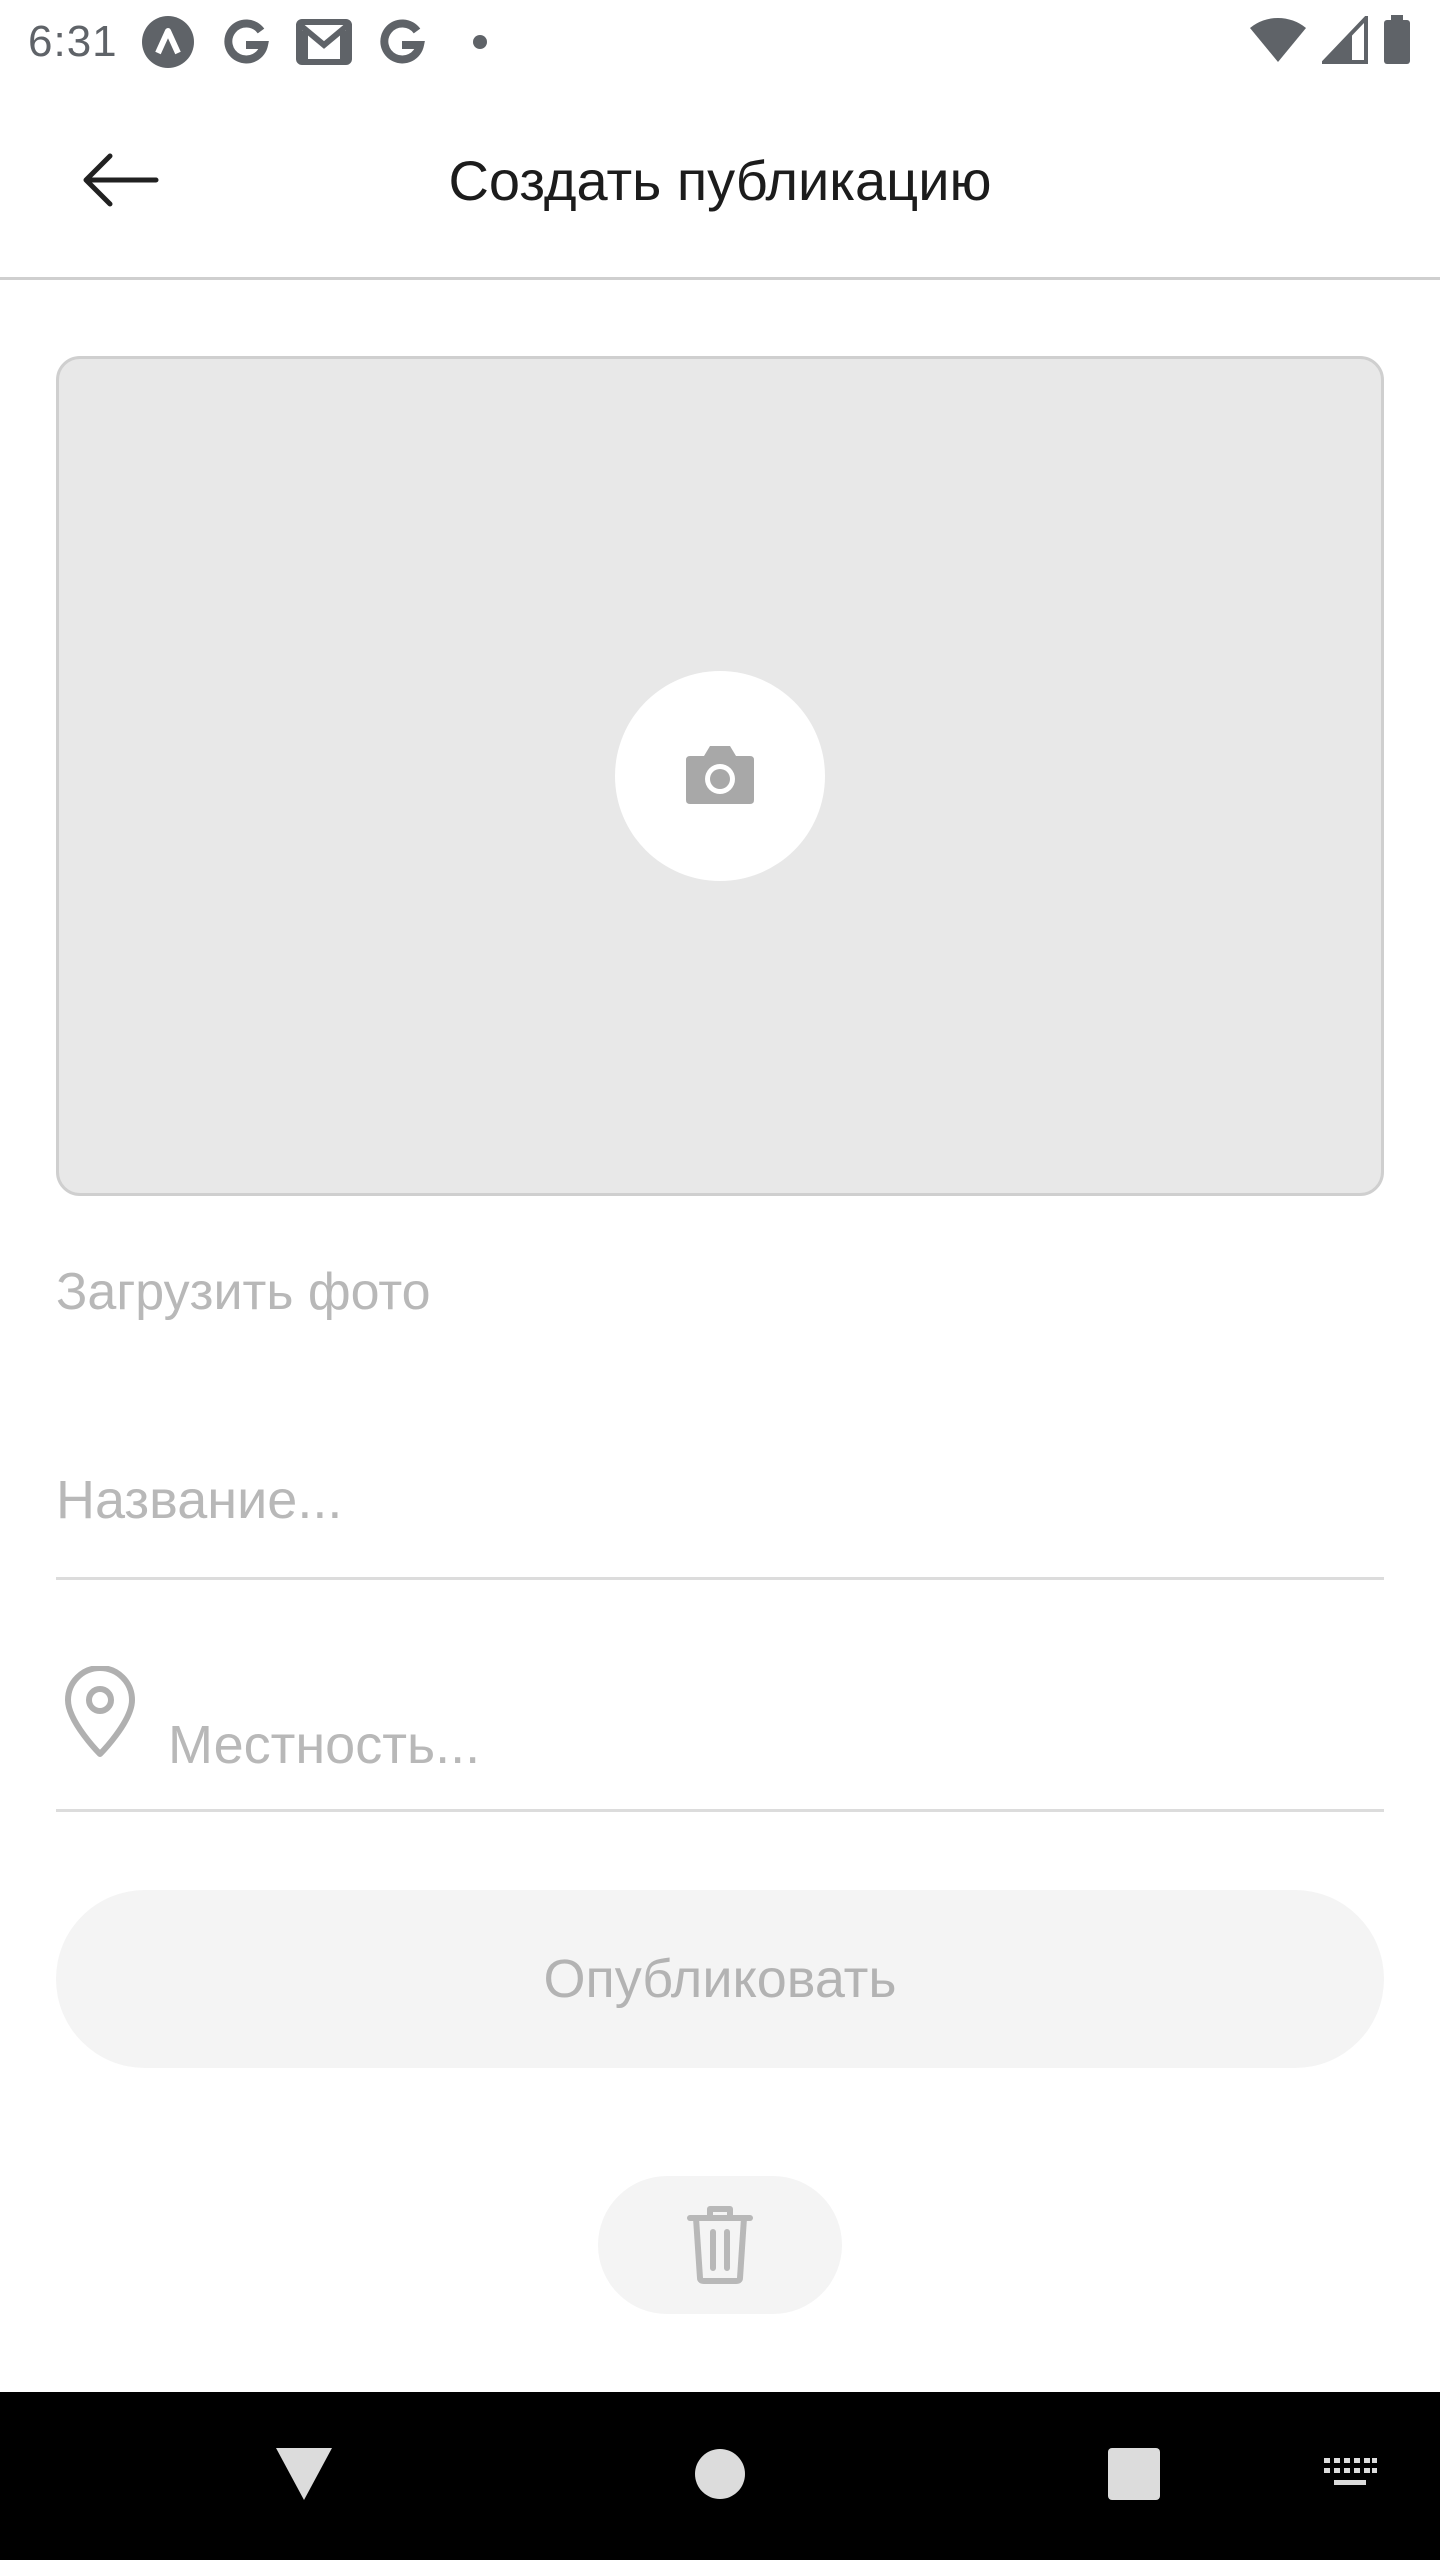 The width and height of the screenshot is (1440, 2560). Describe the element at coordinates (1343, 40) in the screenshot. I see `signal-icon` at that location.